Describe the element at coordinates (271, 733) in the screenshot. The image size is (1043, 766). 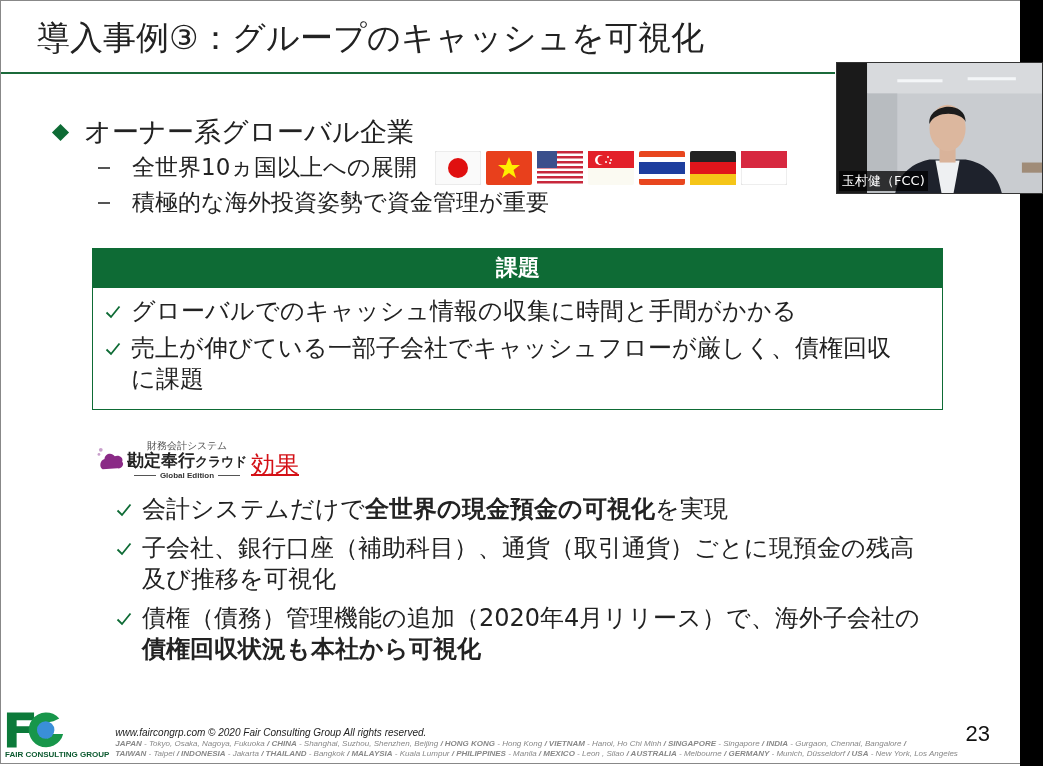
I see `copyright-text: www.faircongrp.com © 2020 Fair Consulting Group All rights reserved.` at that location.